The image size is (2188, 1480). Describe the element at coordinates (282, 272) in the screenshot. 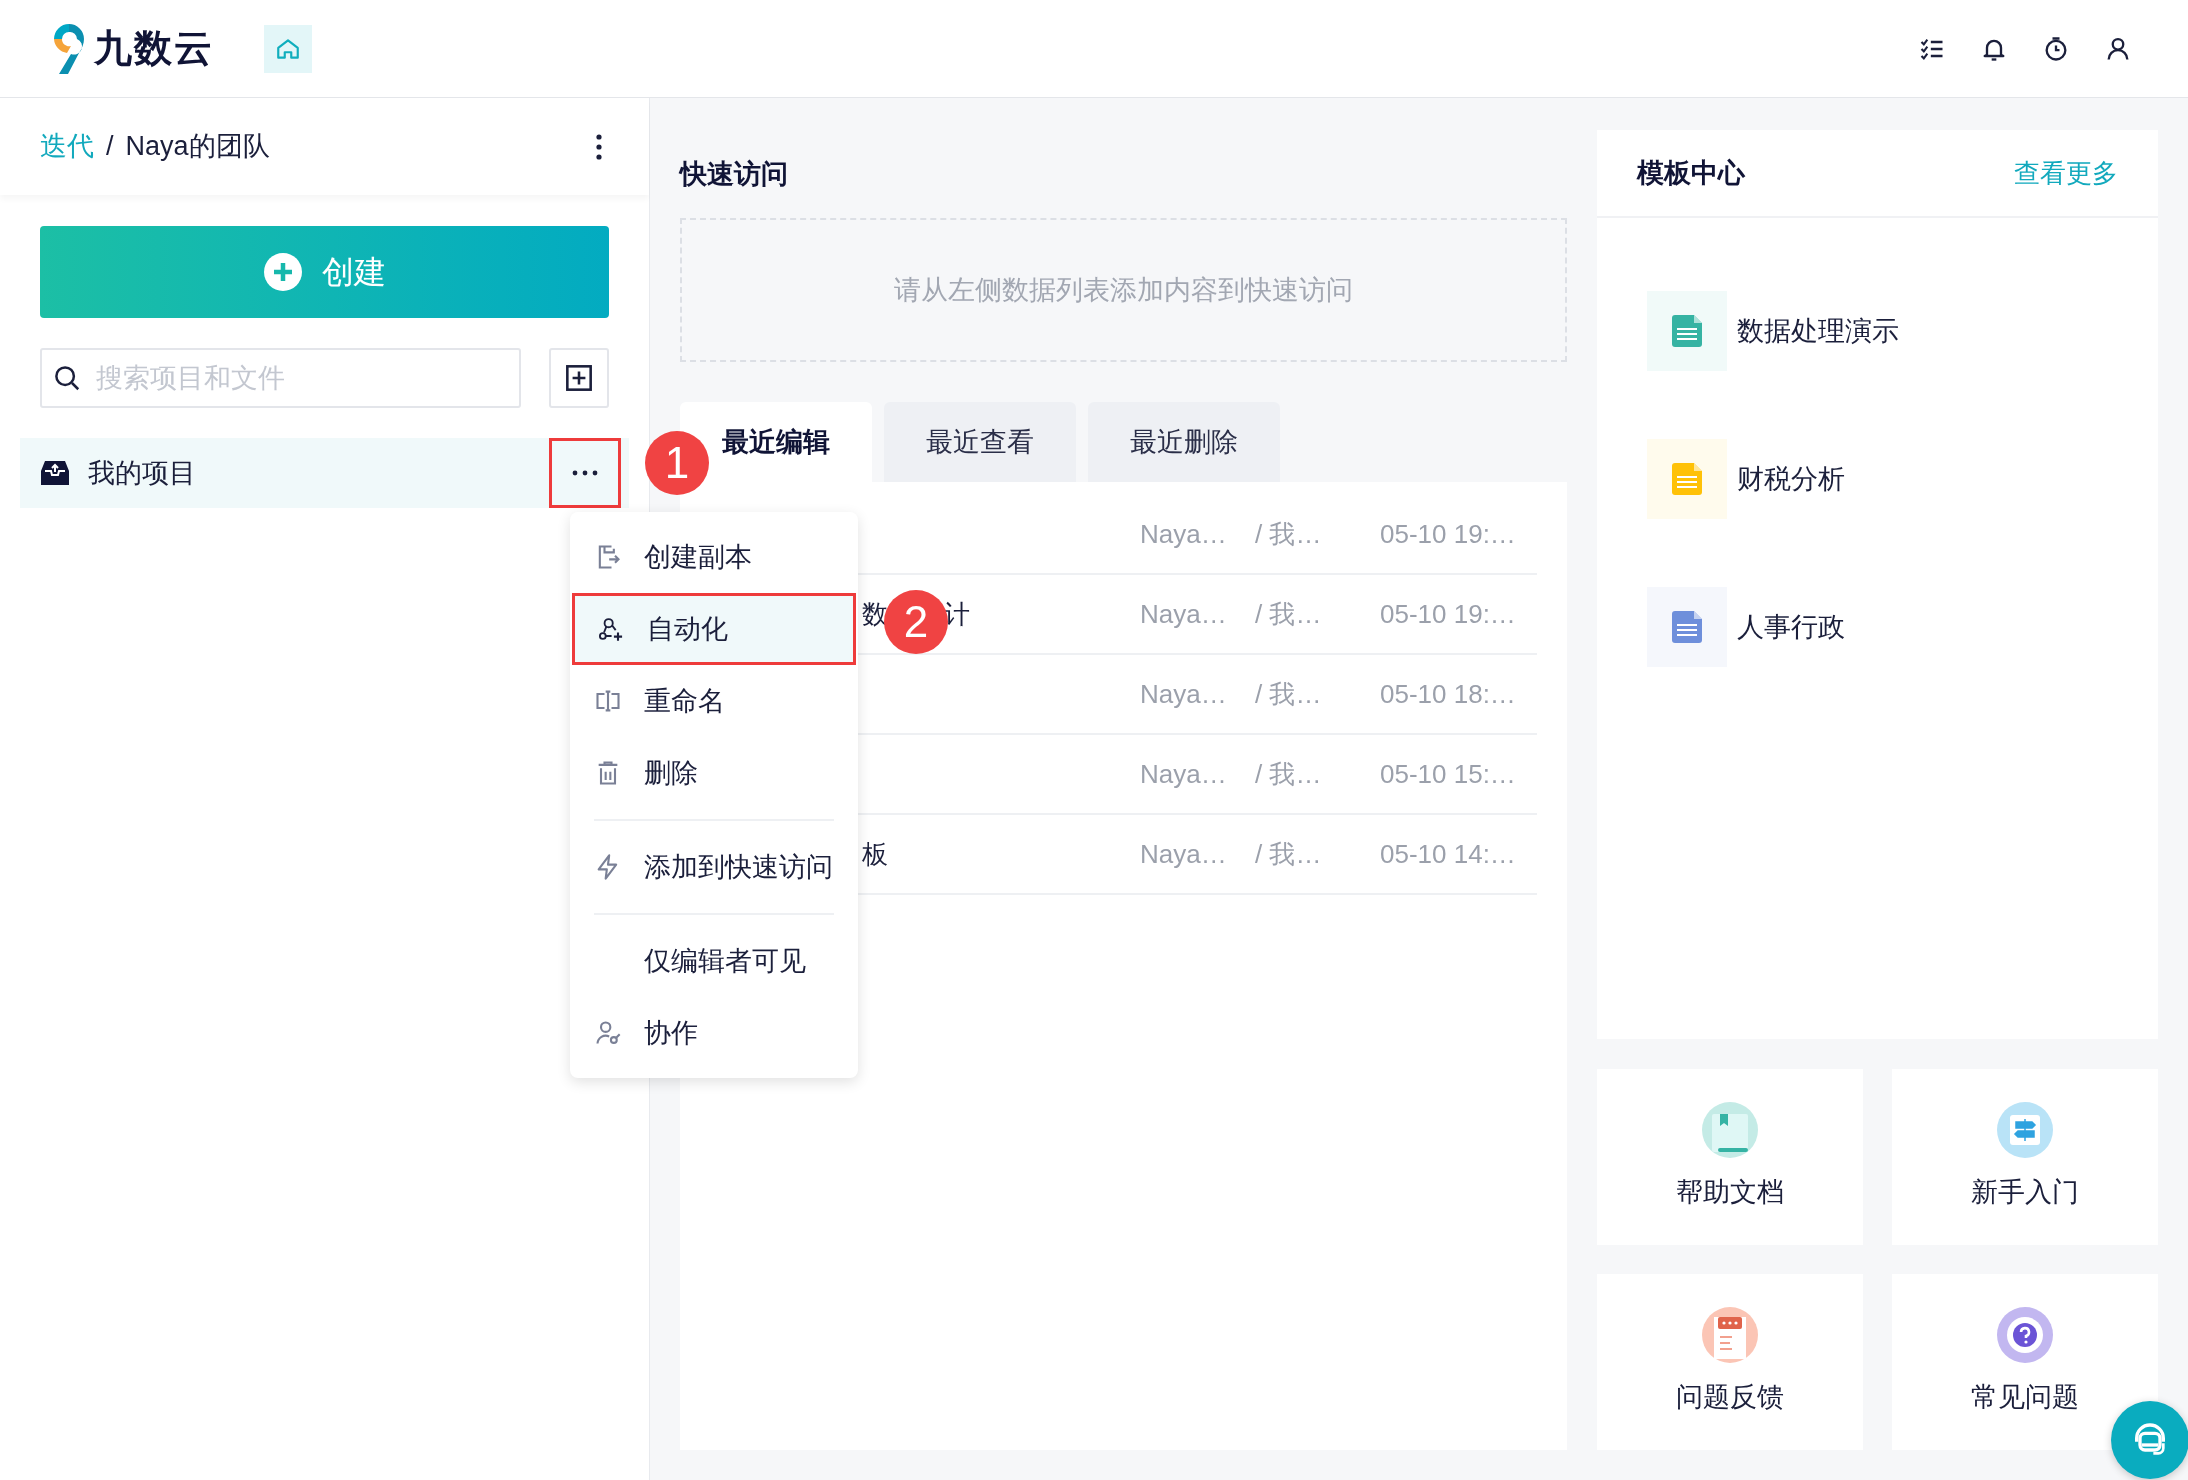

I see `plus-circle-icon` at that location.